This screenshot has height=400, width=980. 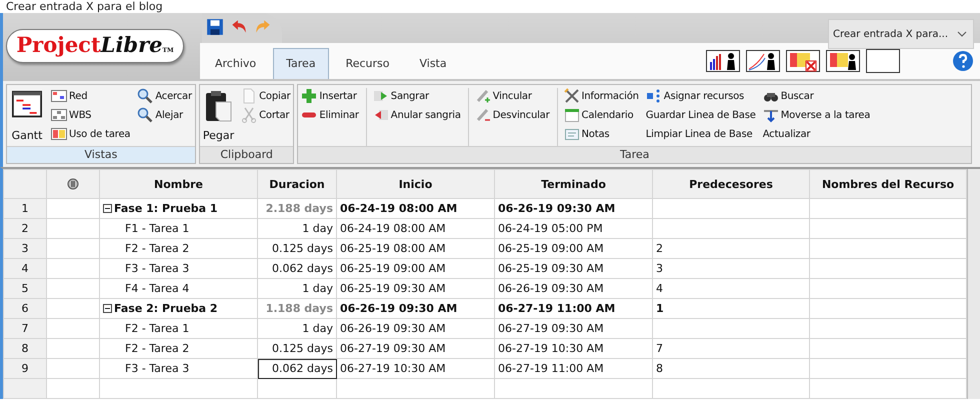 What do you see at coordinates (367, 63) in the screenshot?
I see `ribbon-tab: Recurso` at bounding box center [367, 63].